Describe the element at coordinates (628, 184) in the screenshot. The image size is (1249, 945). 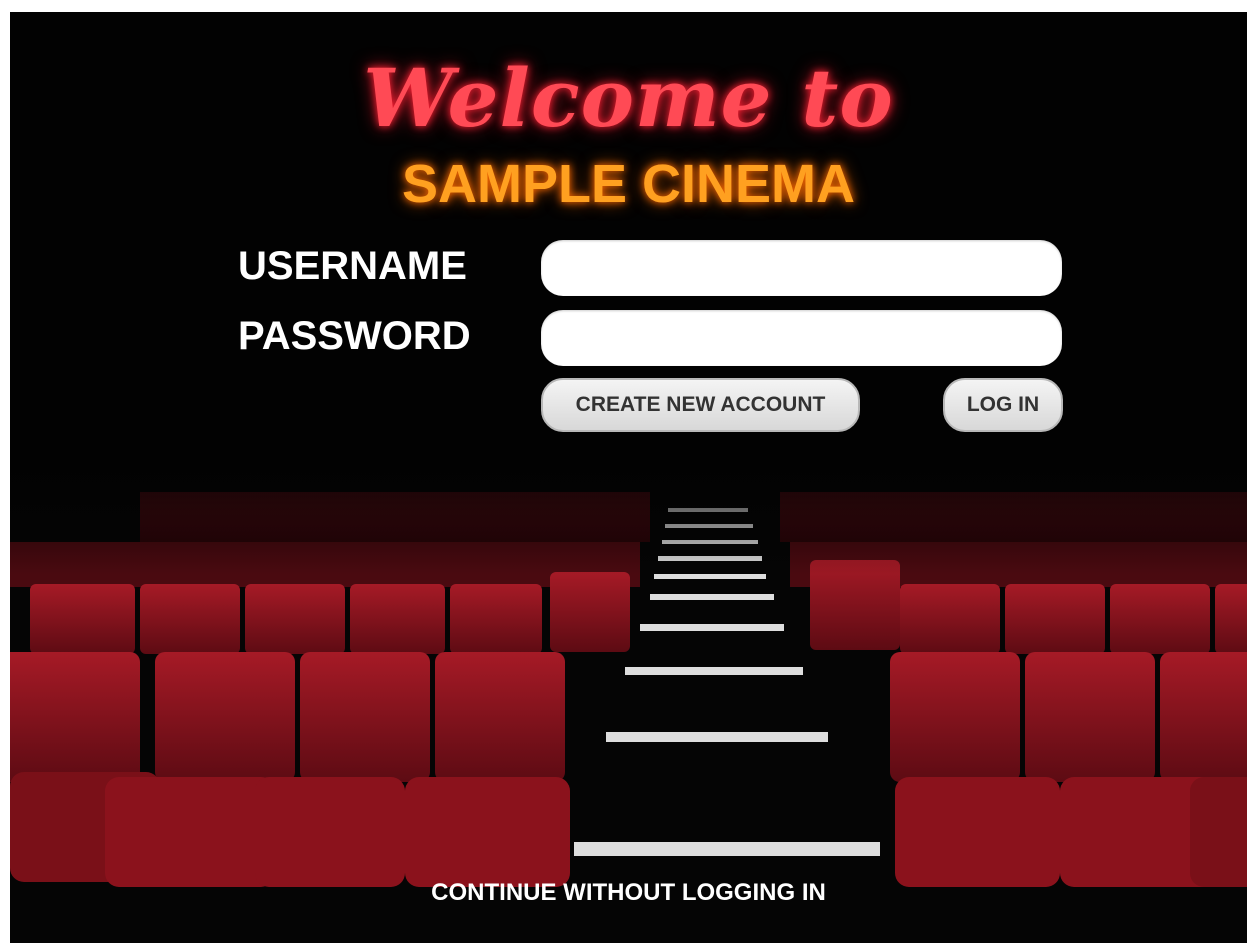
I see `cinema-name-title: SAMPLE CINEMA` at that location.